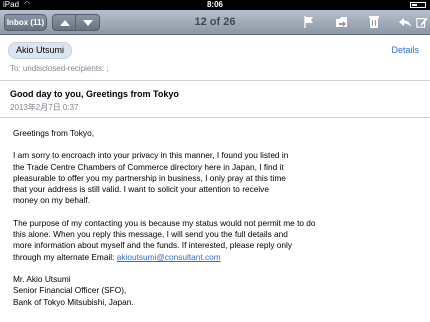  What do you see at coordinates (422, 22) in the screenshot?
I see `compose-icon` at bounding box center [422, 22].